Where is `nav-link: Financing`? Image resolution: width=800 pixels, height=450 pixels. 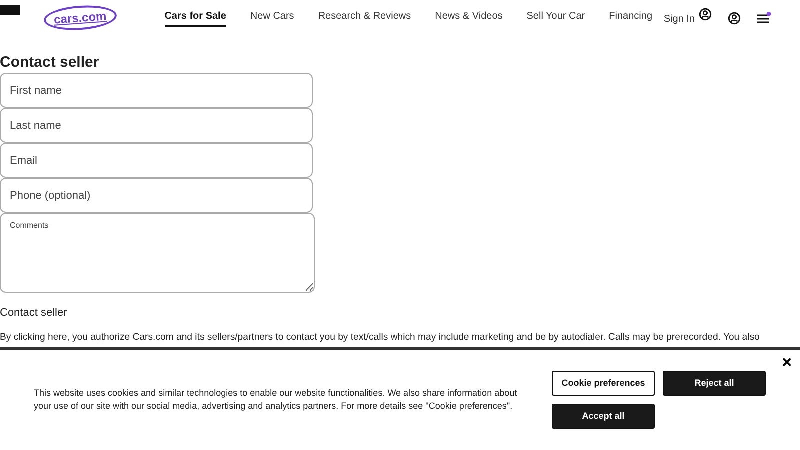 nav-link: Financing is located at coordinates (630, 18).